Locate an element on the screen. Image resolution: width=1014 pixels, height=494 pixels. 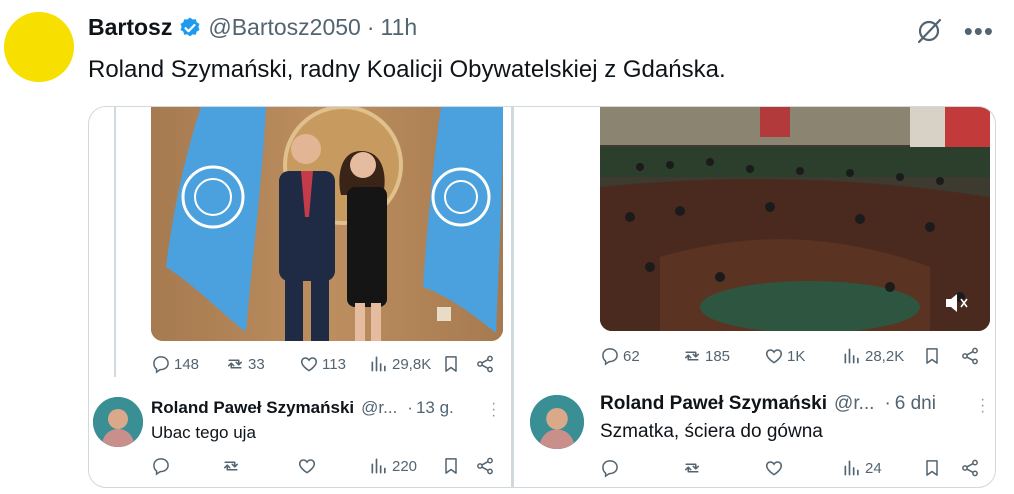
author-handle: @Bartosz2050 is located at coordinates (284, 27).